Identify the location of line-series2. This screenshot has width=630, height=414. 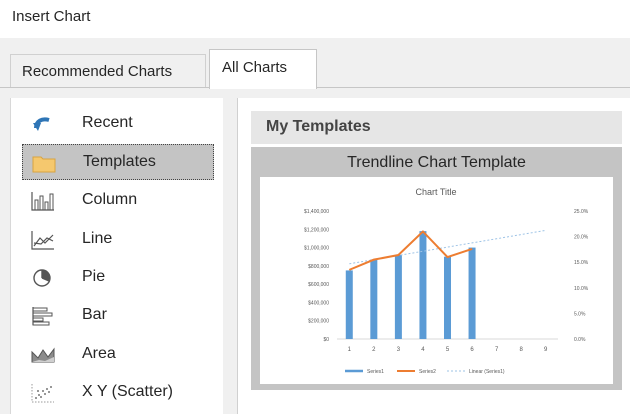
(410, 250).